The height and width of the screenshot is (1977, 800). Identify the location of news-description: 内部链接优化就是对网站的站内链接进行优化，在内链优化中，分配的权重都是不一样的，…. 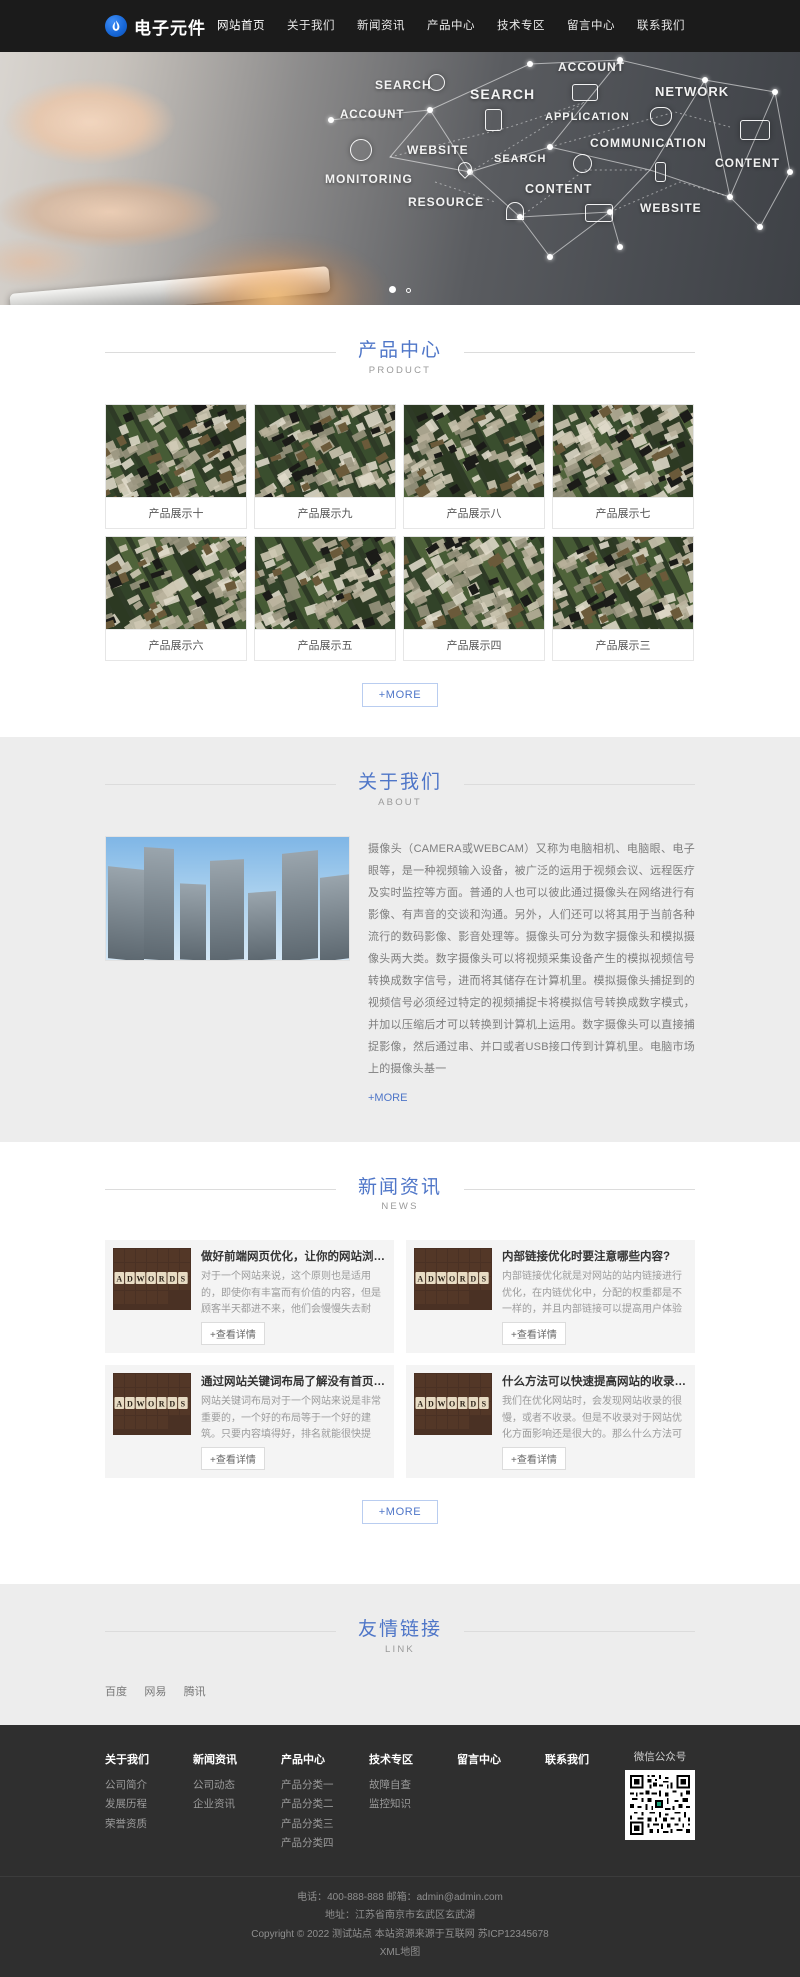
(594, 1293).